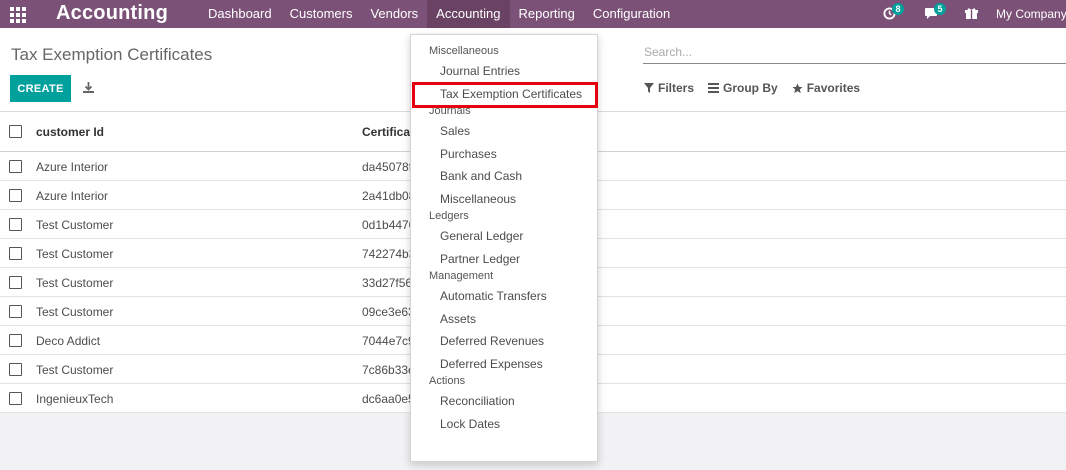 The width and height of the screenshot is (1066, 470). What do you see at coordinates (676, 88) in the screenshot?
I see `filters-label: Filters` at bounding box center [676, 88].